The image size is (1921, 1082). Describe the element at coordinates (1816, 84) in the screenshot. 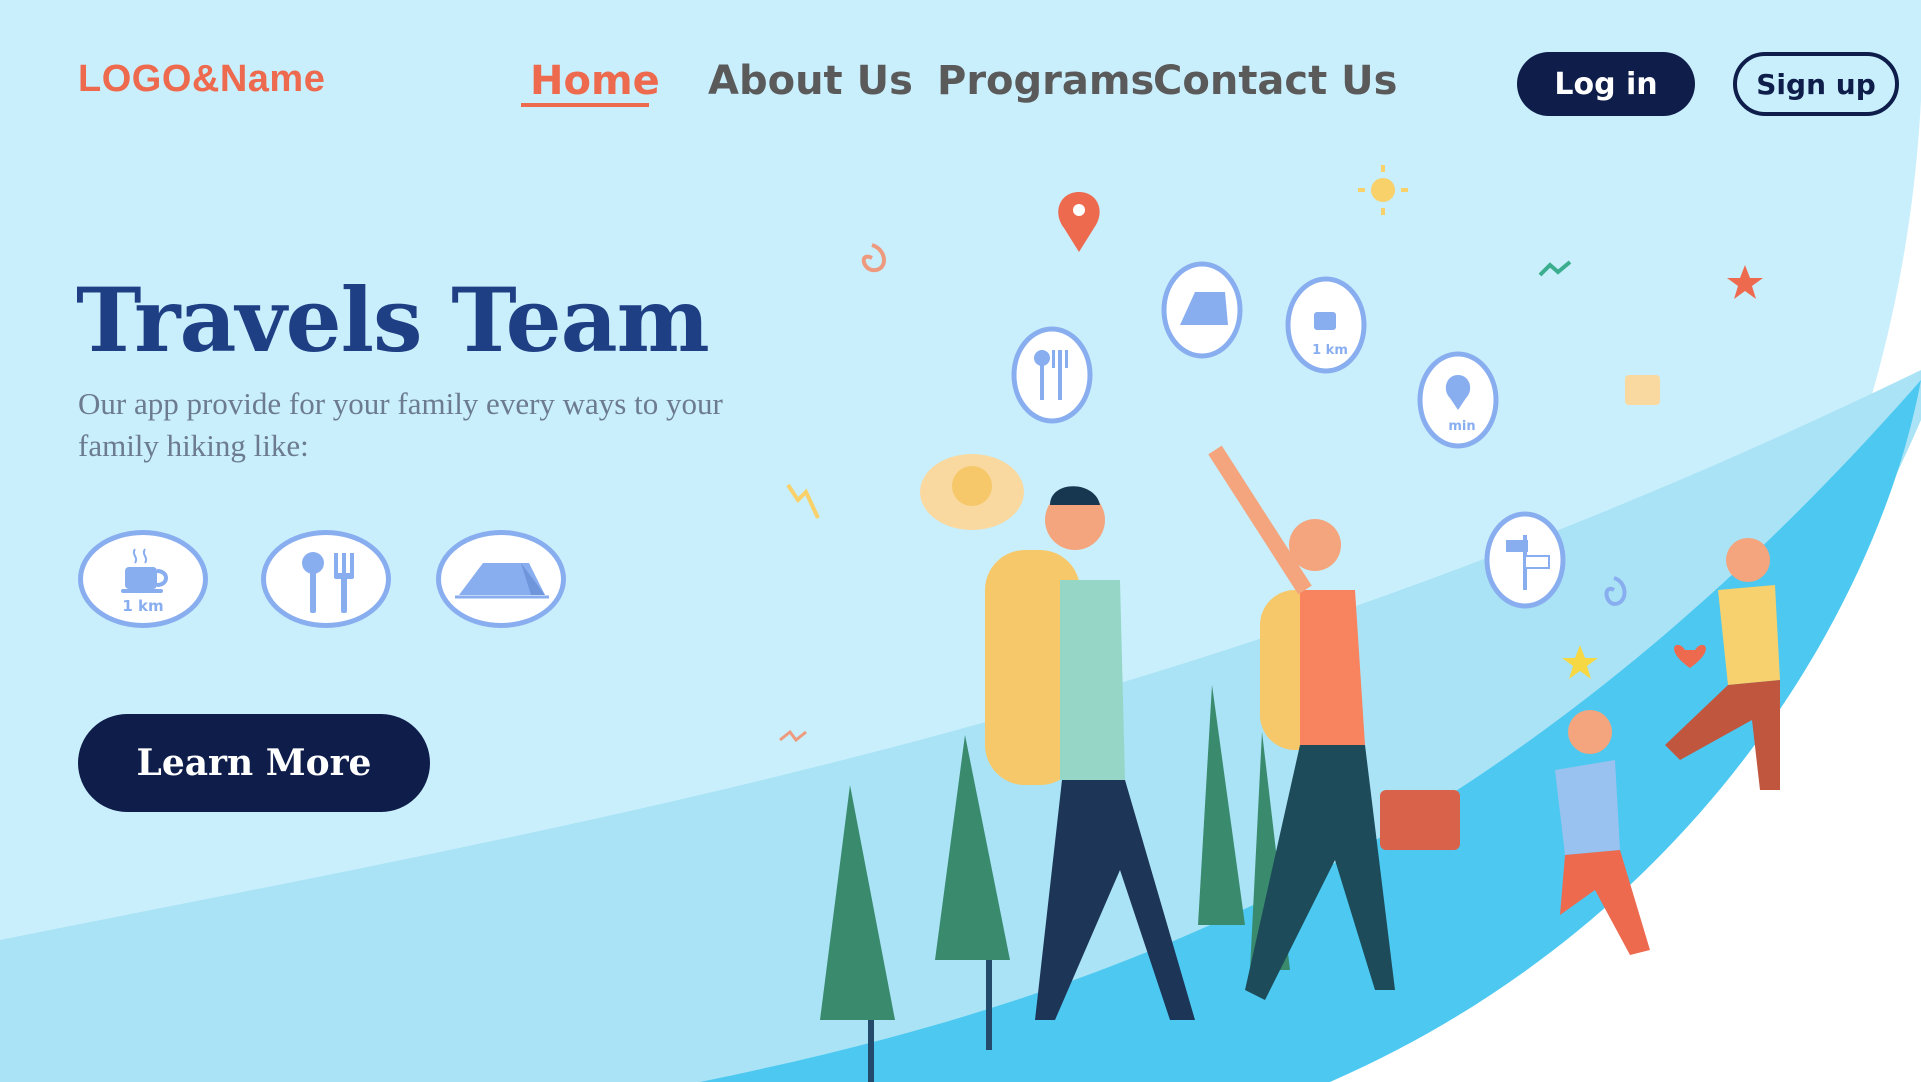

I see `signup-button: Sign up` at that location.